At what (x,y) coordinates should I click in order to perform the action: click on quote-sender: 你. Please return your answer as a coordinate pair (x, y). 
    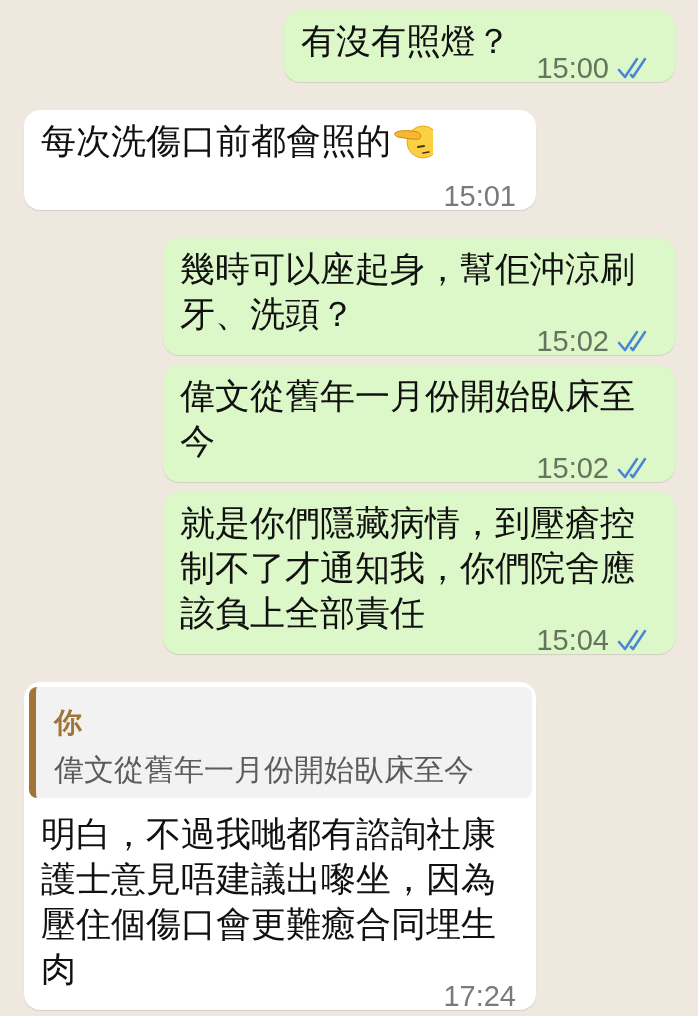
    Looking at the image, I should click on (68, 723).